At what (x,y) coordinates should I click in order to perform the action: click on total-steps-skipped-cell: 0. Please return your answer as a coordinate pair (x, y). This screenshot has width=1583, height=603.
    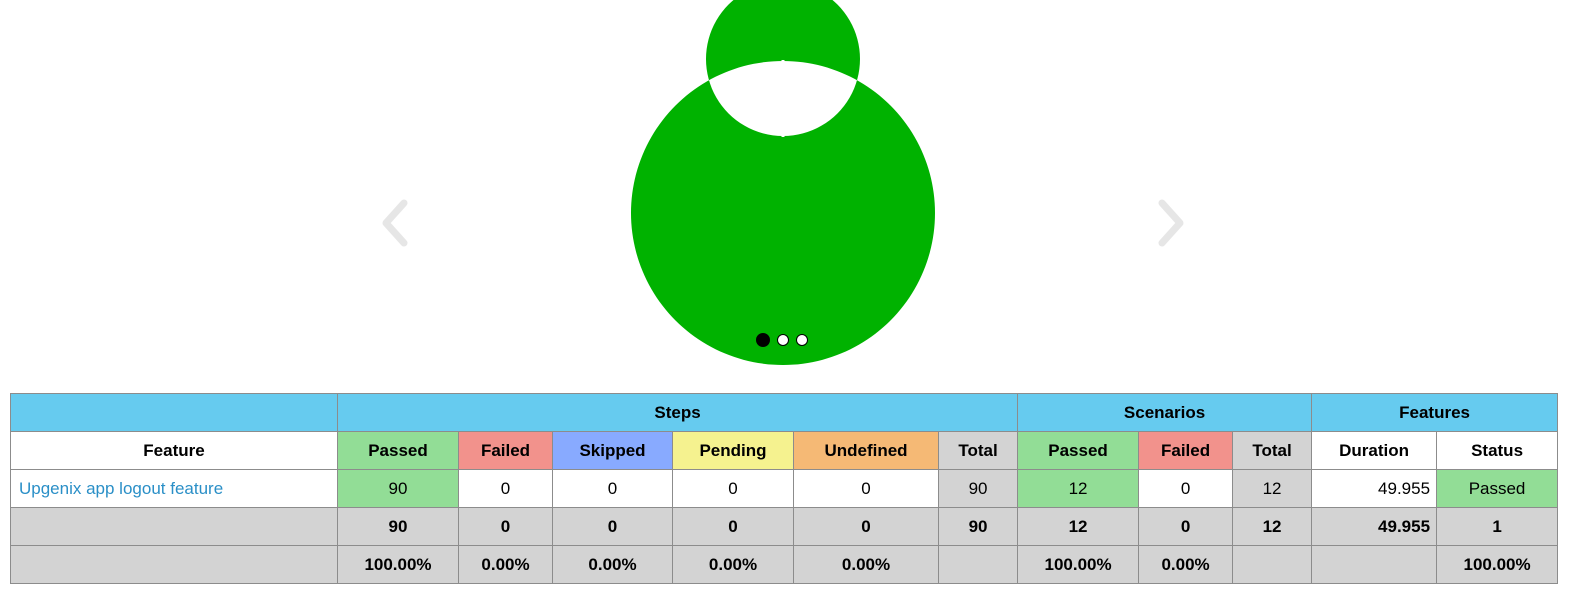
    Looking at the image, I should click on (612, 526).